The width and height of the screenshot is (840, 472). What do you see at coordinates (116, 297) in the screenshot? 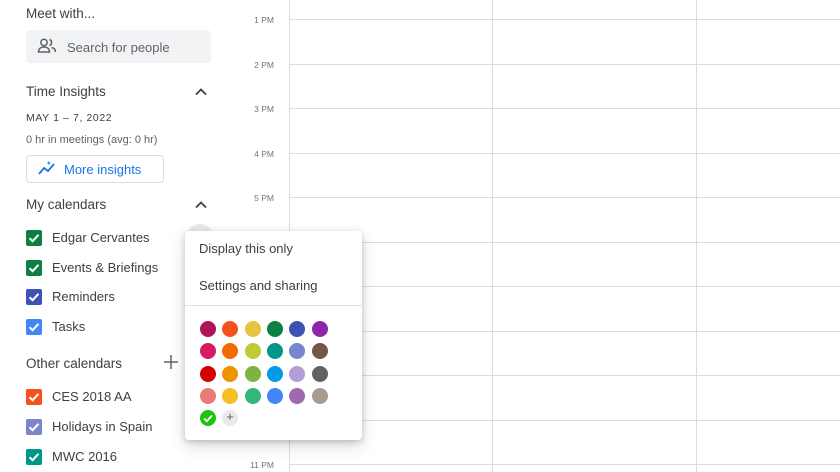
I see `calendar-item-reminders: Reminders` at bounding box center [116, 297].